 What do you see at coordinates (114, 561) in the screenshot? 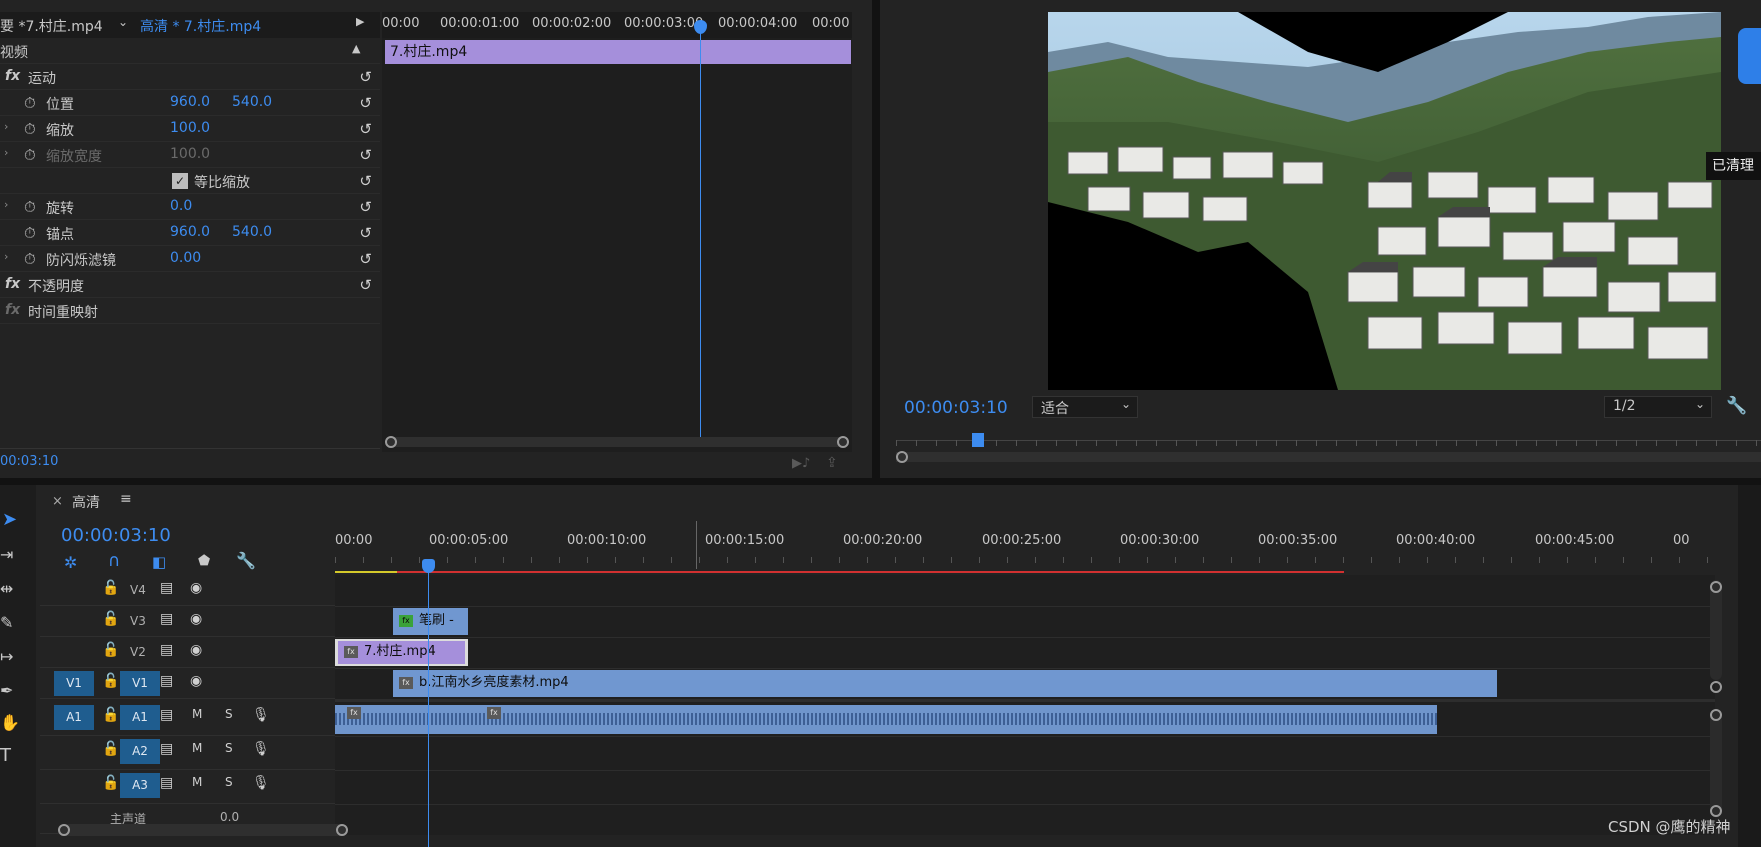
I see `snap-magnet-icon: ∩` at bounding box center [114, 561].